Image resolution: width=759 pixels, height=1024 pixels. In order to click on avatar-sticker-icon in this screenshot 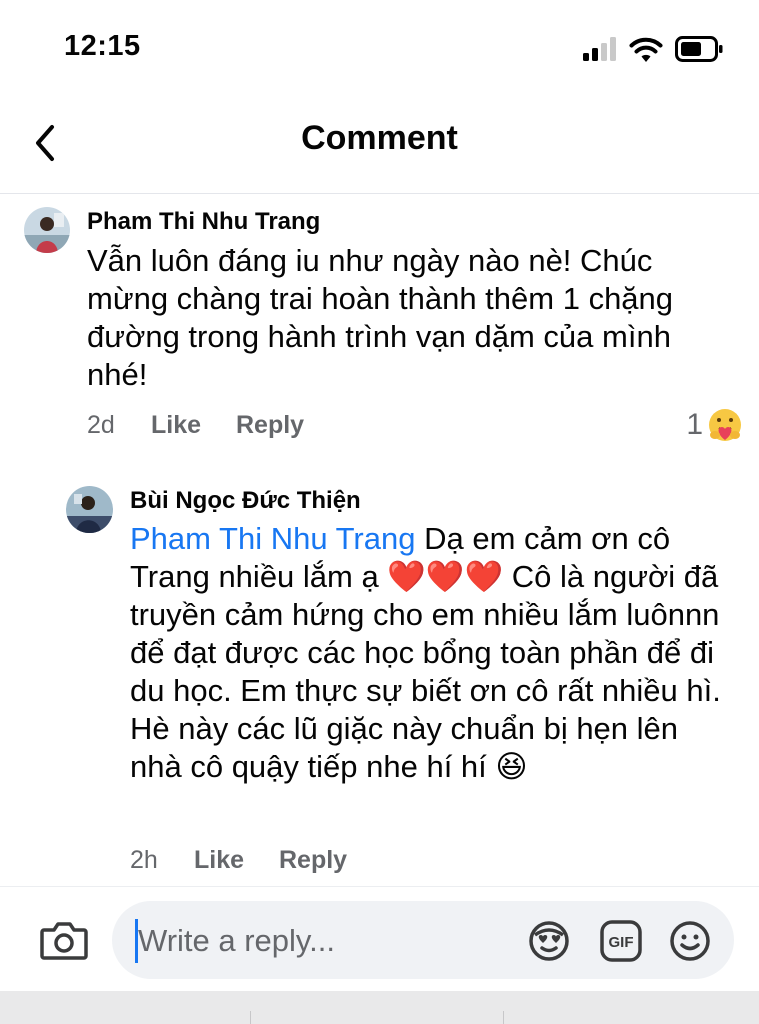, I will do `click(549, 941)`.